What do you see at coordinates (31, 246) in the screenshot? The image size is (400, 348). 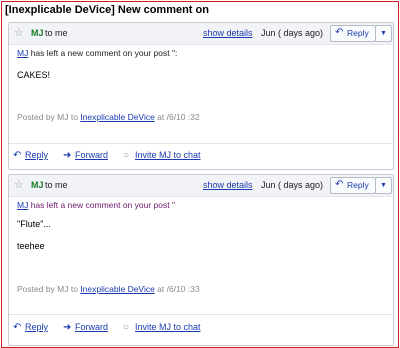 I see `comment-body-line: teehee` at bounding box center [31, 246].